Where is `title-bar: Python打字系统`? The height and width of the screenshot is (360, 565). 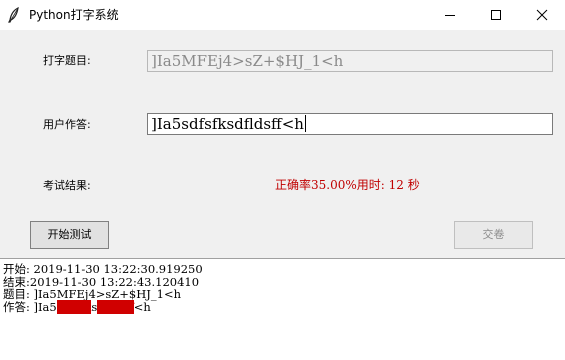
title-bar: Python打字系统 is located at coordinates (282, 15).